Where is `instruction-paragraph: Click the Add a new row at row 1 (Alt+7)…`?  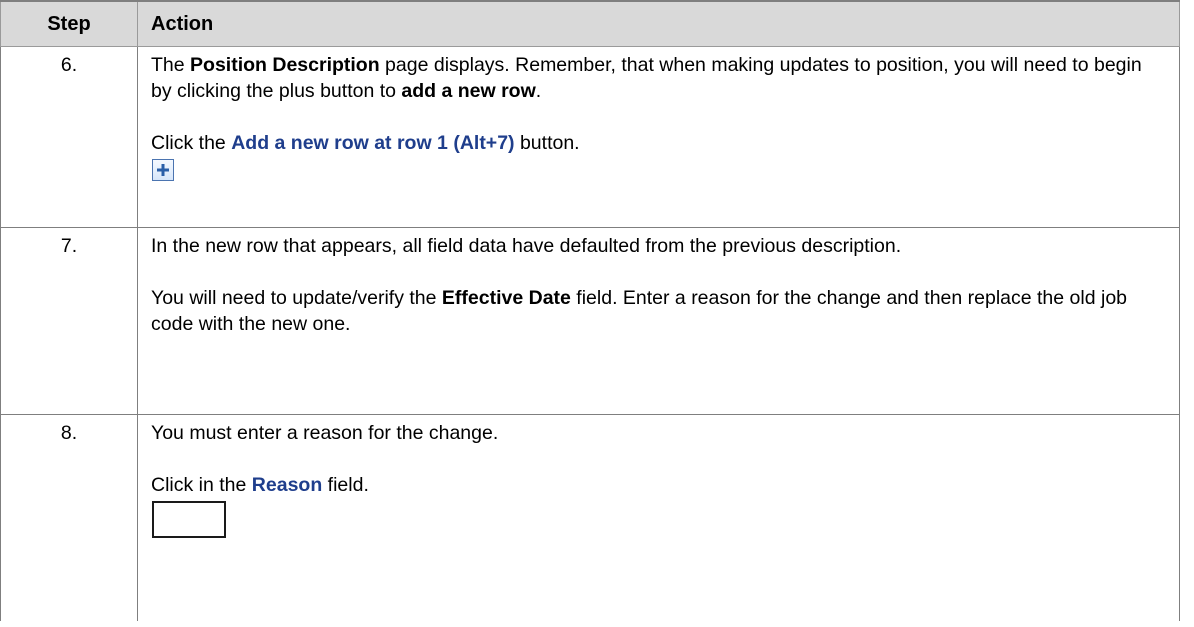 instruction-paragraph: Click the Add a new row at row 1 (Alt+7)… is located at coordinates (658, 143).